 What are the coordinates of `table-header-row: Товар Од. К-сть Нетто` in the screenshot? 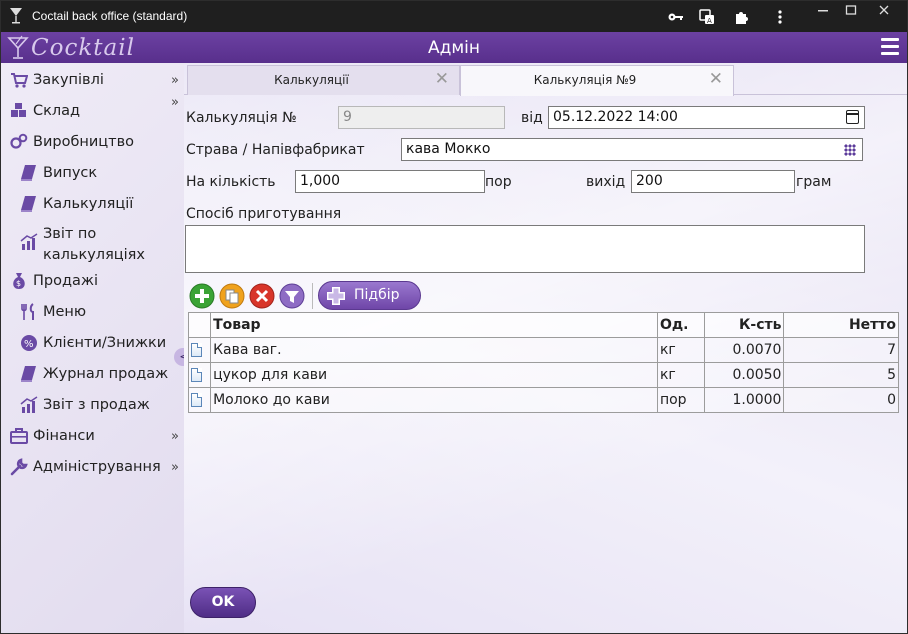 It's located at (543, 325).